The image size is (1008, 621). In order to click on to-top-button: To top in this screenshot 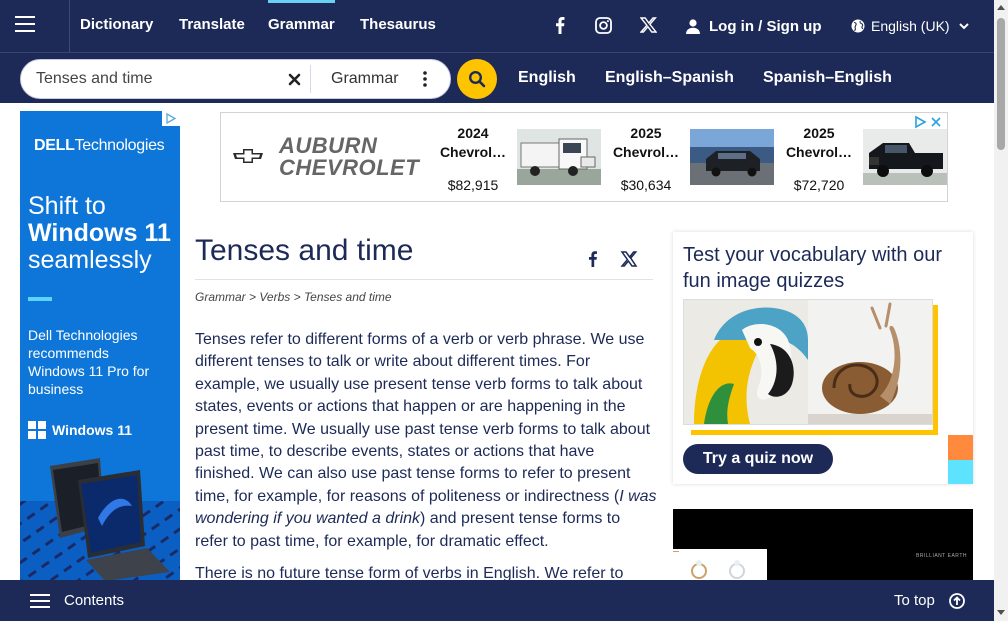, I will do `click(929, 600)`.